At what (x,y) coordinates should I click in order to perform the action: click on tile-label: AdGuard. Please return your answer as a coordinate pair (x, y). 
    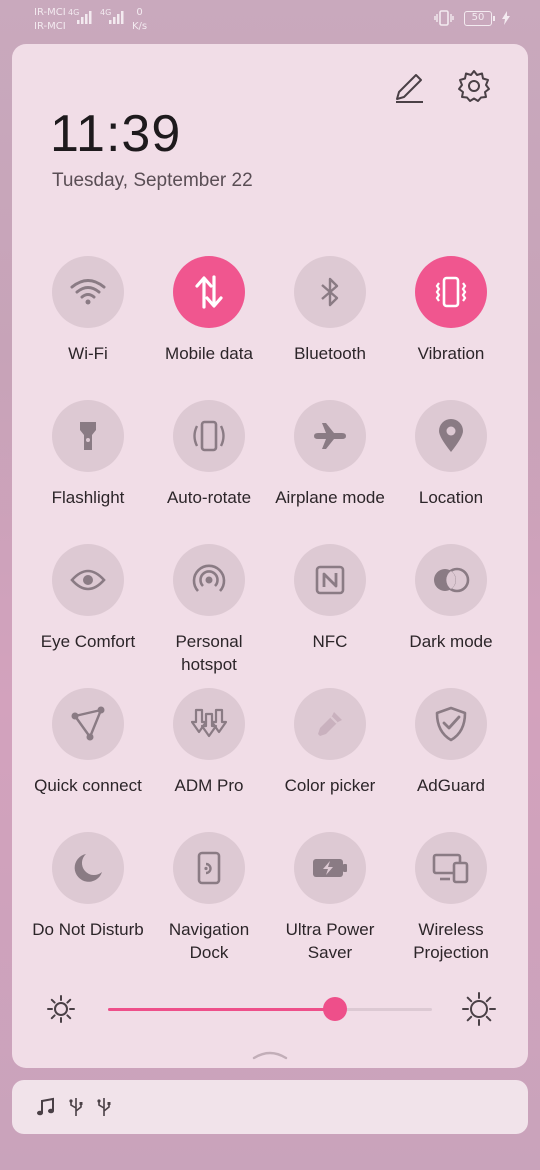
    Looking at the image, I should click on (451, 785).